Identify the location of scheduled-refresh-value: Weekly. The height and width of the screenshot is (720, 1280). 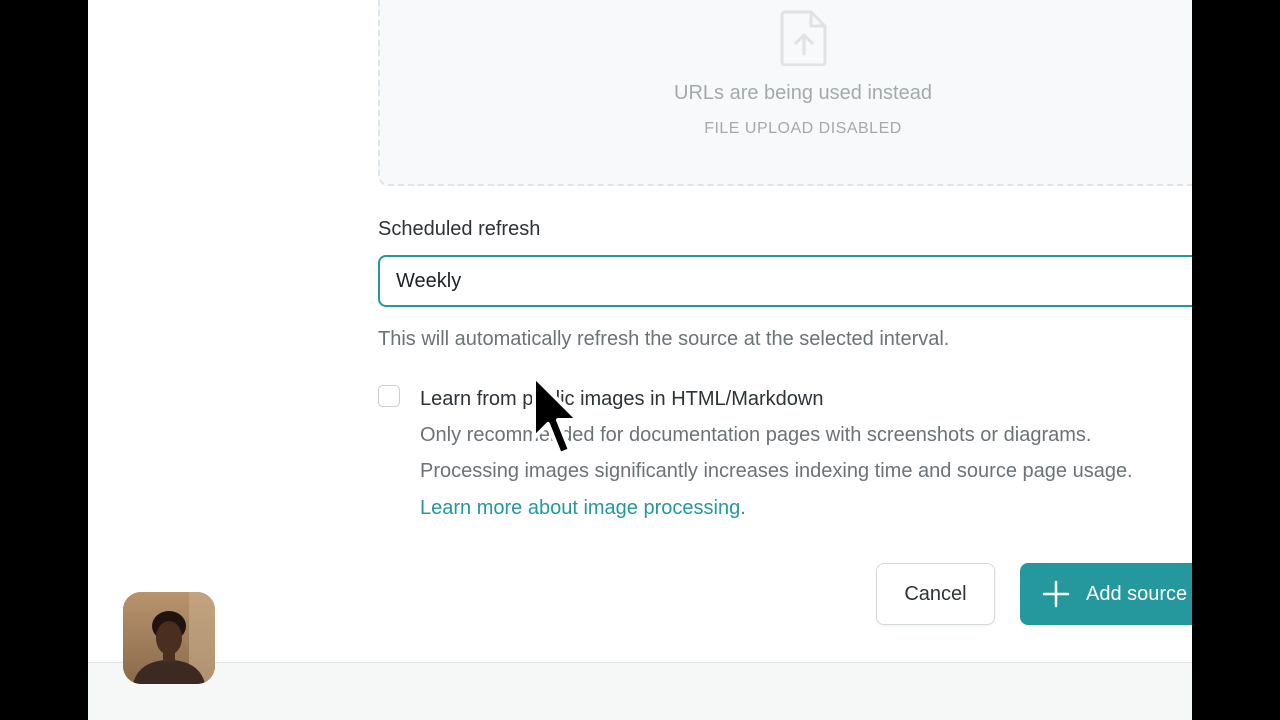
(429, 281).